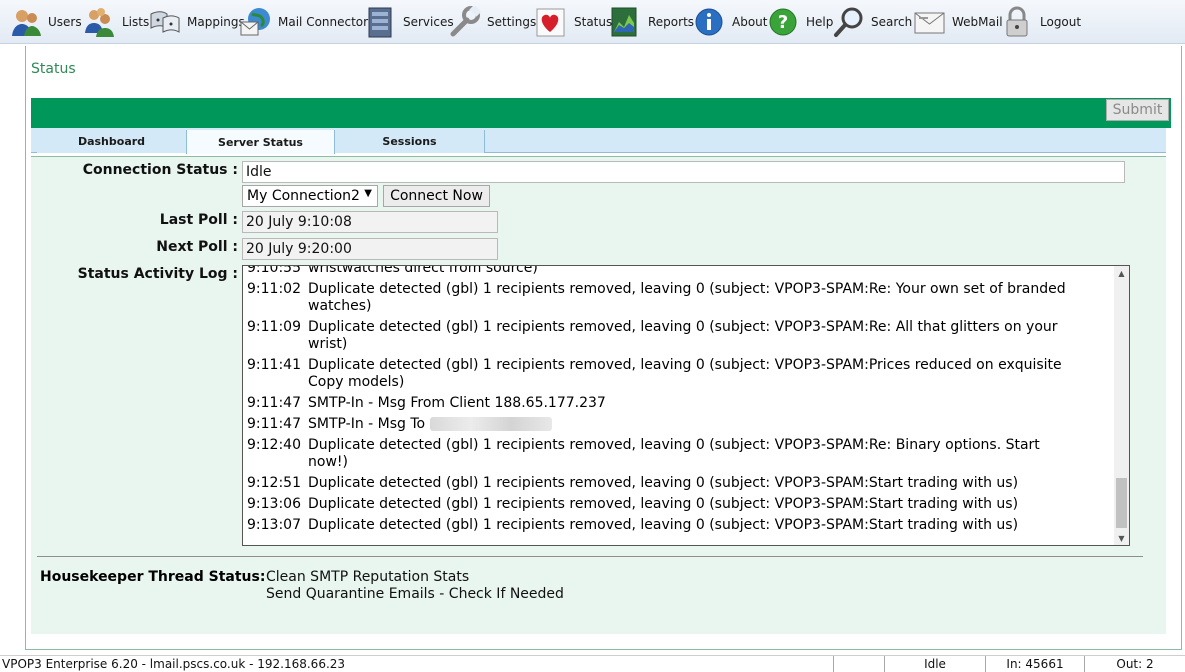  What do you see at coordinates (1134, 664) in the screenshot?
I see `out-count: Out: 2` at bounding box center [1134, 664].